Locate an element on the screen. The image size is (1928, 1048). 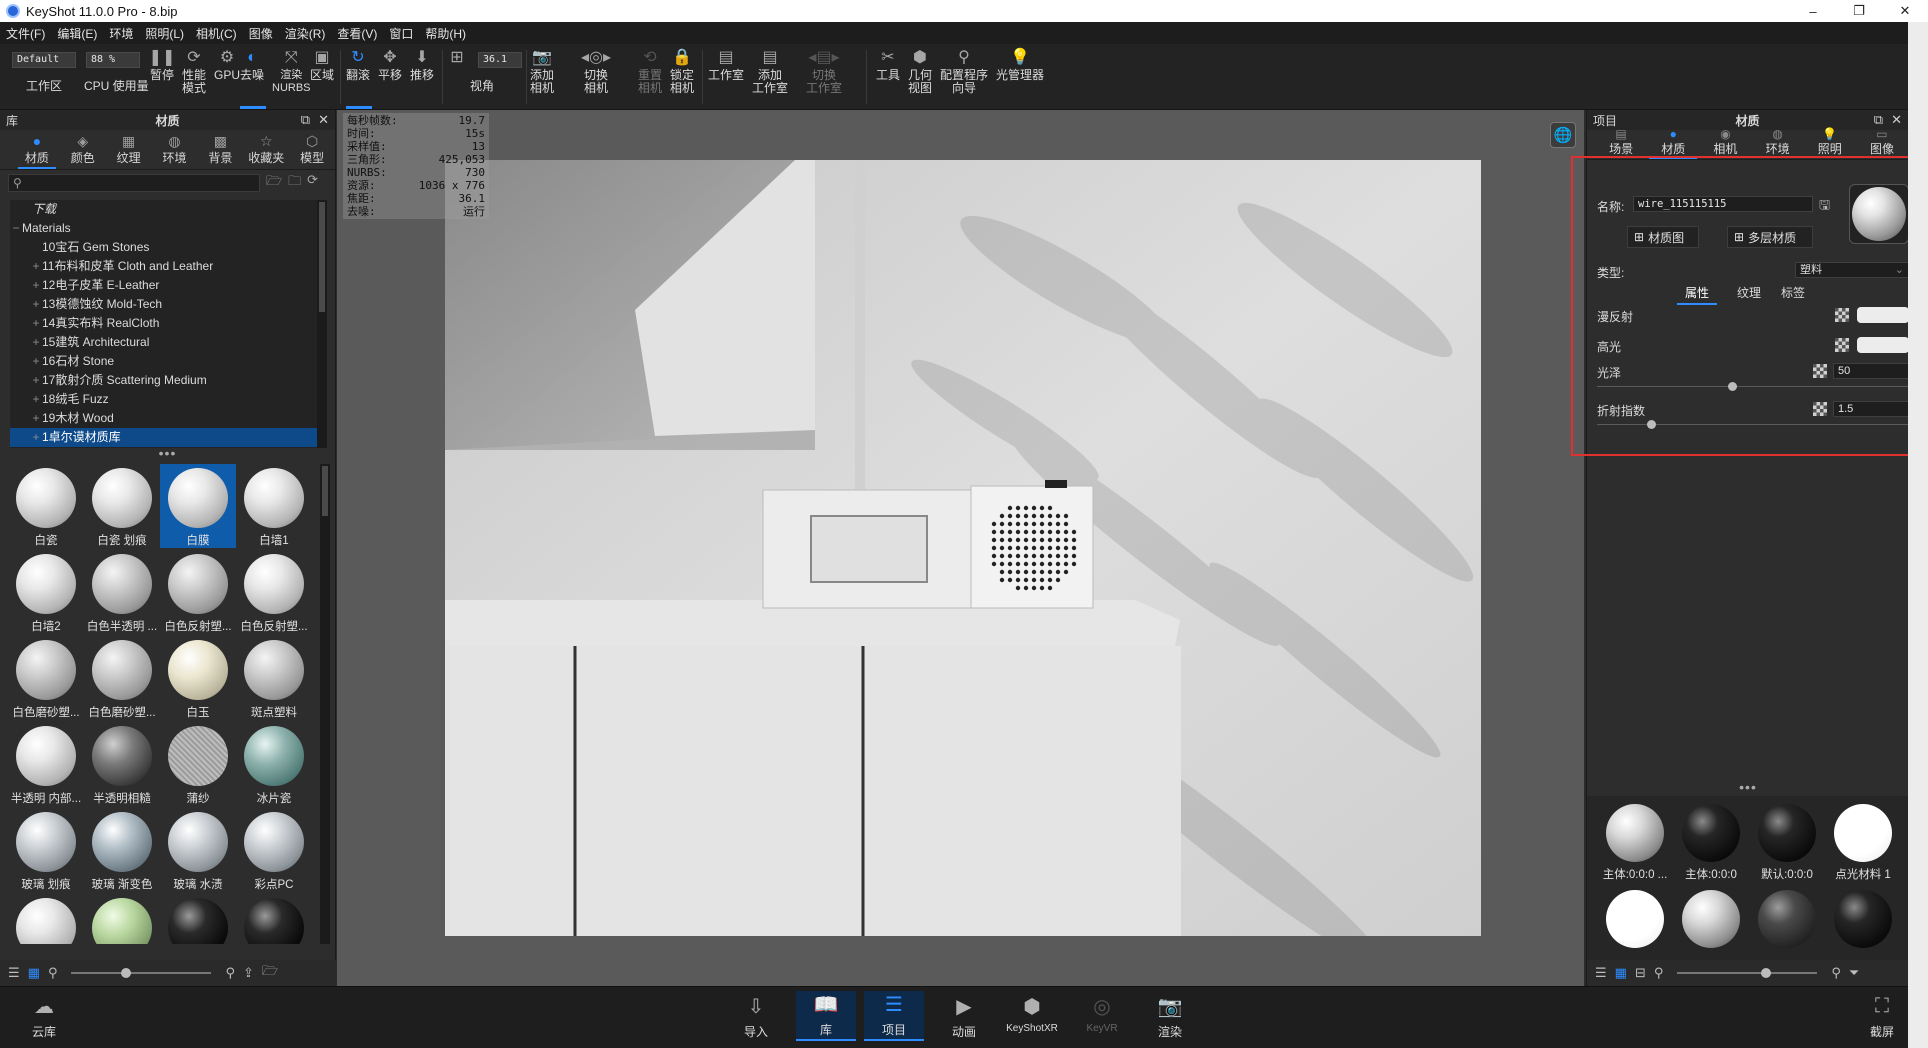
resize-handle: ••• is located at coordinates (167, 453).